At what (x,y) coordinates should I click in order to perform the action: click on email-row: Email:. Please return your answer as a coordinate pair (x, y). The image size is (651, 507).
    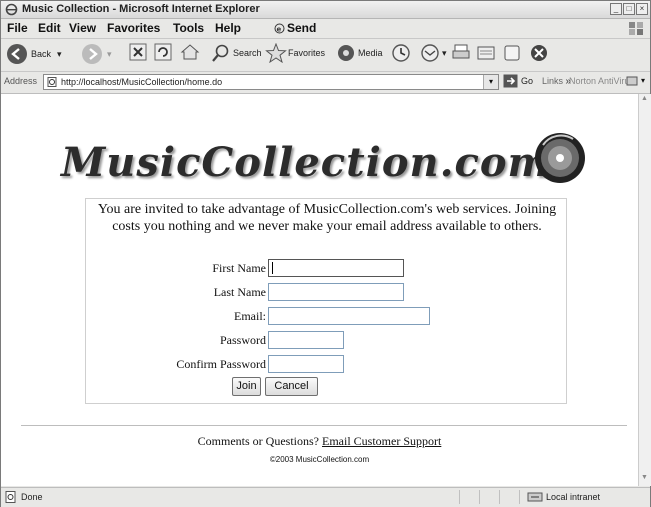
    Looking at the image, I should click on (326, 316).